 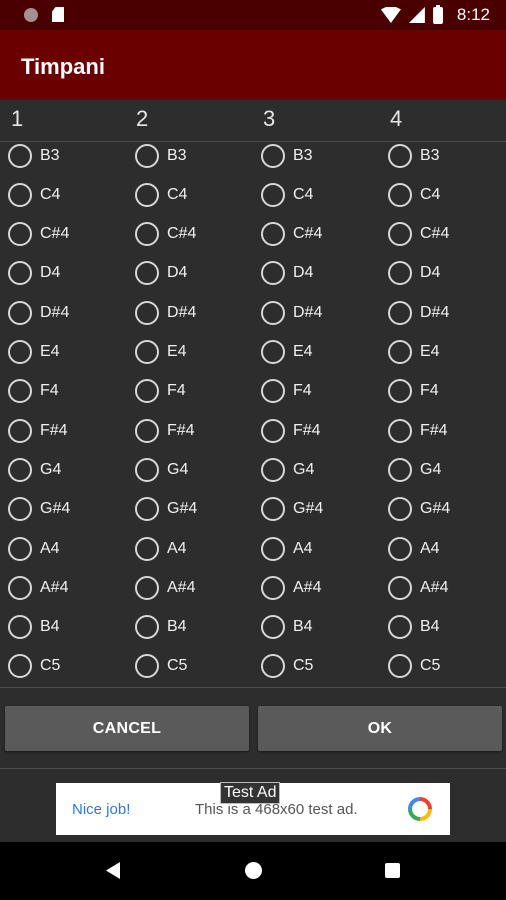 I want to click on home-icon, so click(x=253, y=870).